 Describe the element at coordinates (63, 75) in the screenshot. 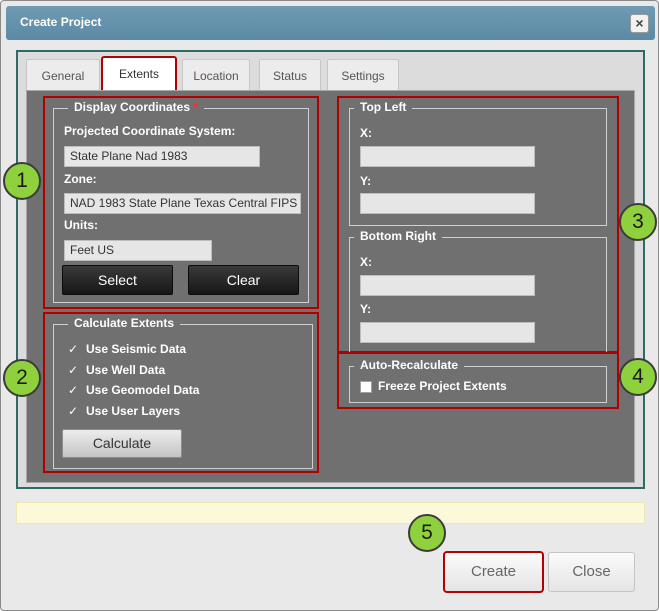

I see `tab-general: General` at that location.